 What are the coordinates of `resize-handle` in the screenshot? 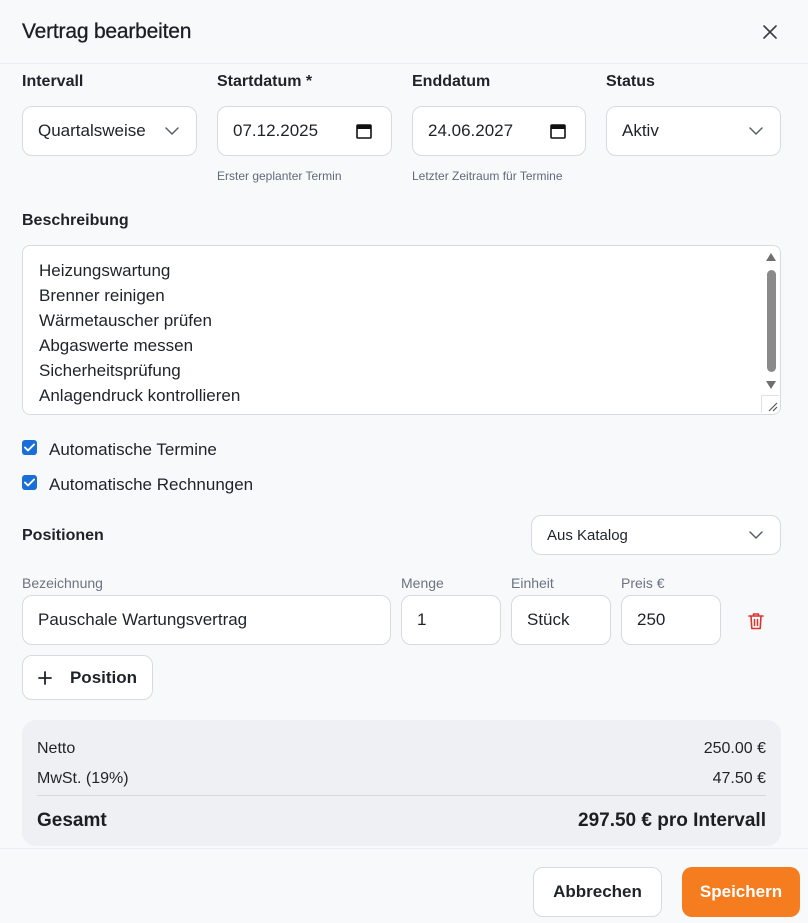 It's located at (770, 404).